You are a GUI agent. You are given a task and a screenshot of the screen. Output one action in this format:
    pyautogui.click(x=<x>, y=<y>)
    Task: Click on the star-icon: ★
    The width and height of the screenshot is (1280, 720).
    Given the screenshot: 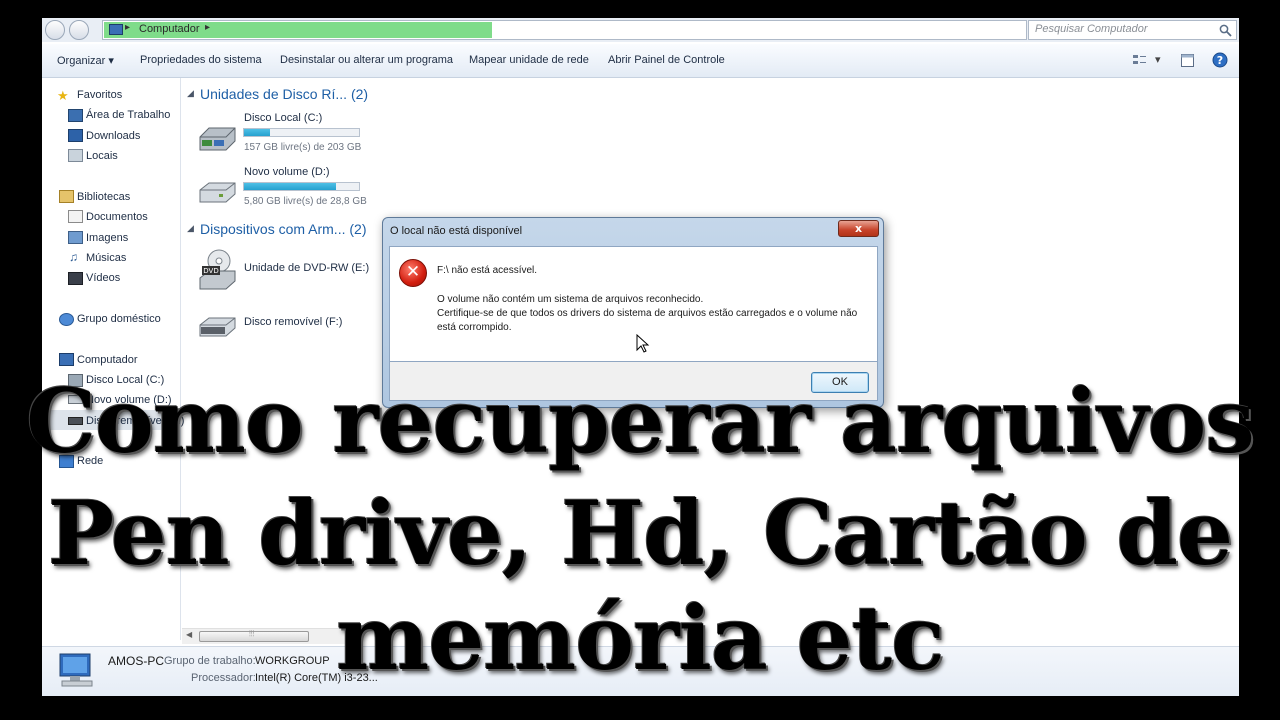 What is the action you would take?
    pyautogui.click(x=63, y=95)
    